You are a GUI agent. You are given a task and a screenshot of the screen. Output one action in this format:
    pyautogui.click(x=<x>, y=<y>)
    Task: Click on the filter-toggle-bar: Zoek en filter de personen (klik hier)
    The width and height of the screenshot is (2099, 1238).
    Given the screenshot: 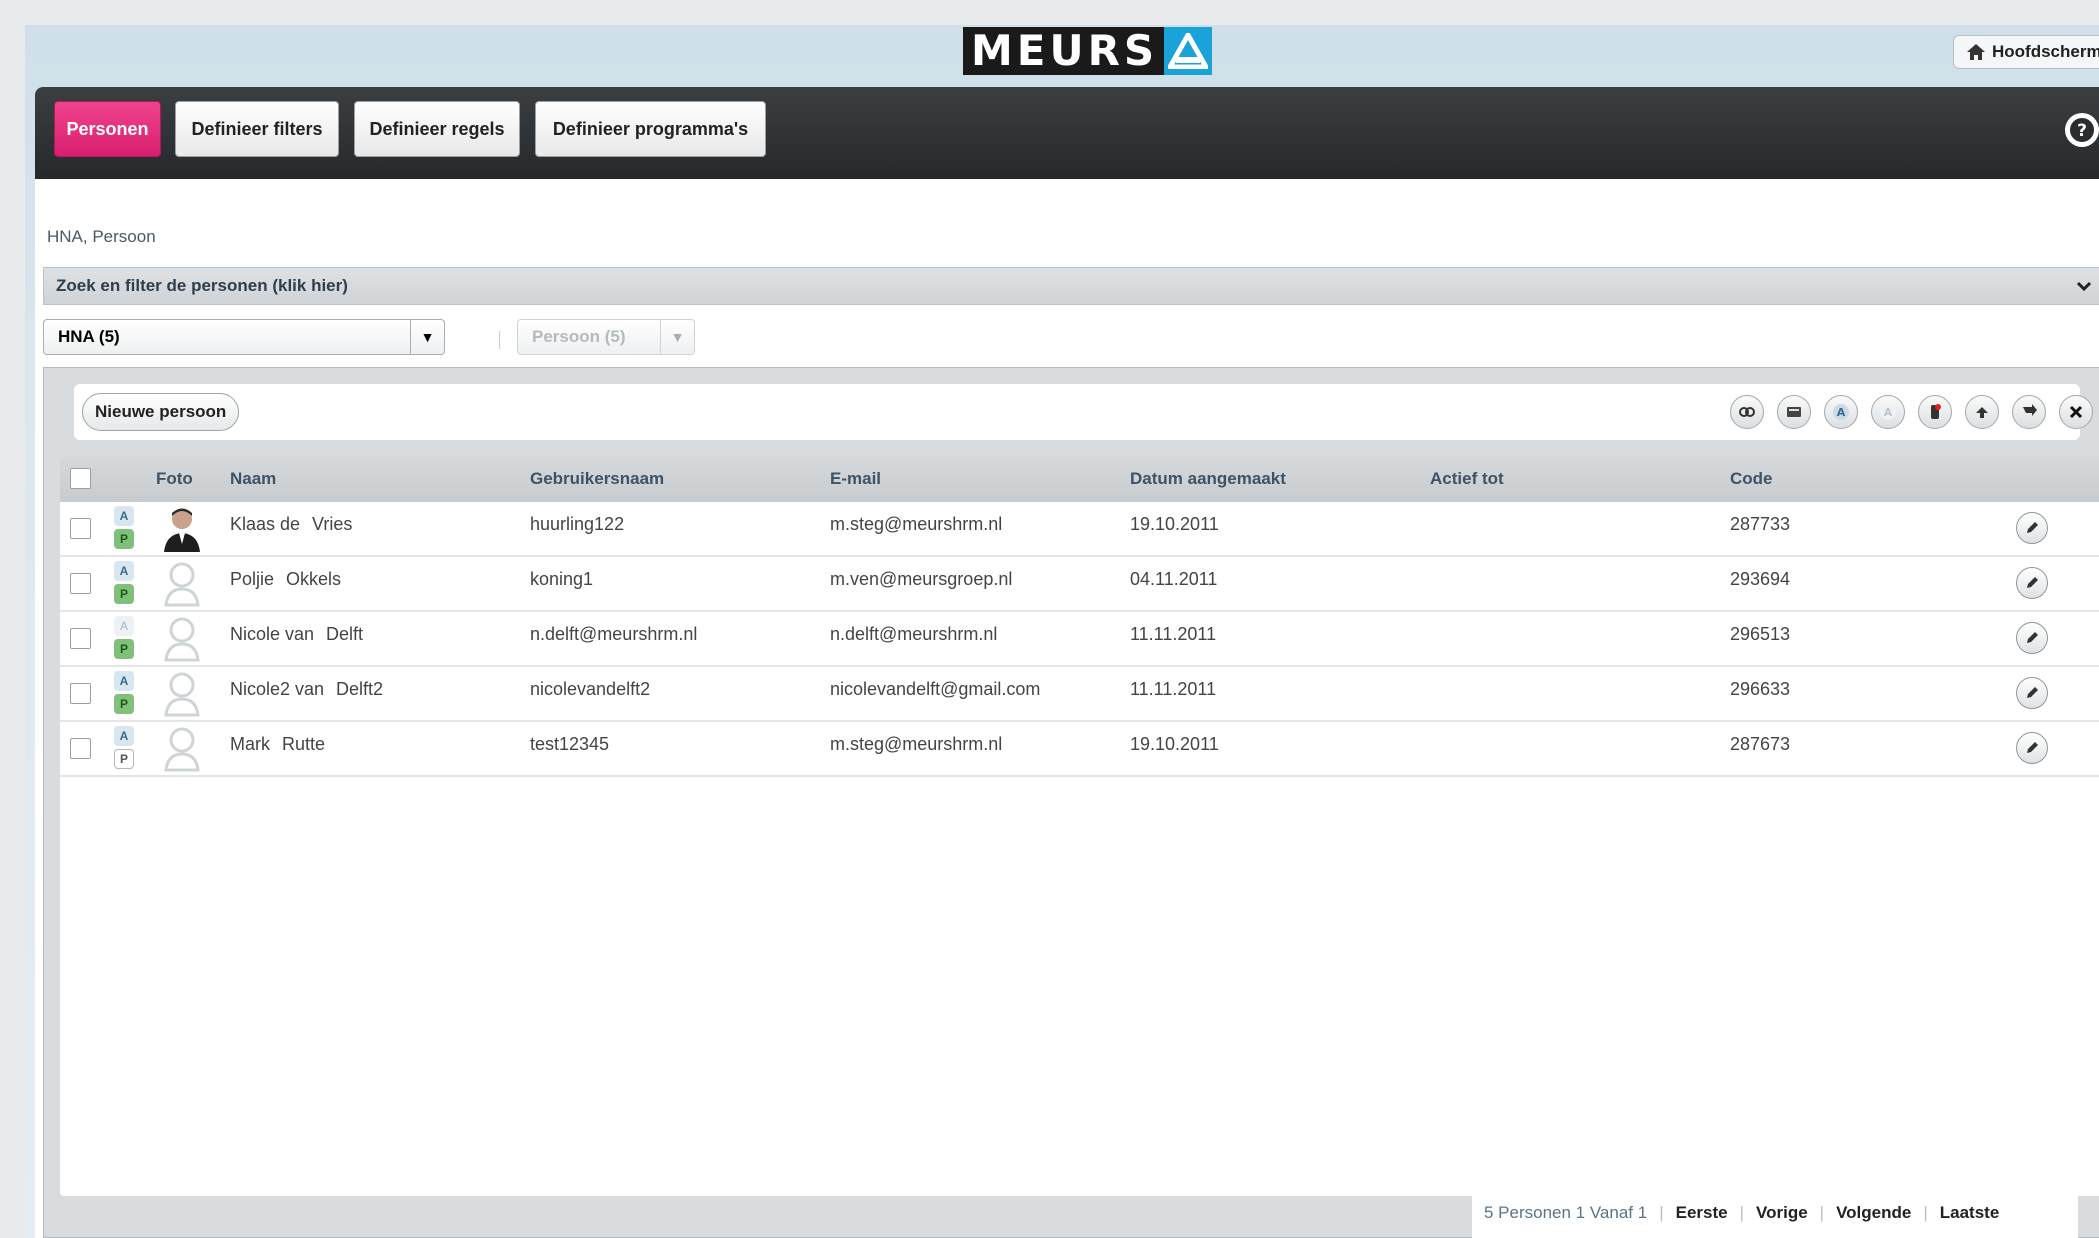 What is the action you would take?
    pyautogui.click(x=1071, y=286)
    